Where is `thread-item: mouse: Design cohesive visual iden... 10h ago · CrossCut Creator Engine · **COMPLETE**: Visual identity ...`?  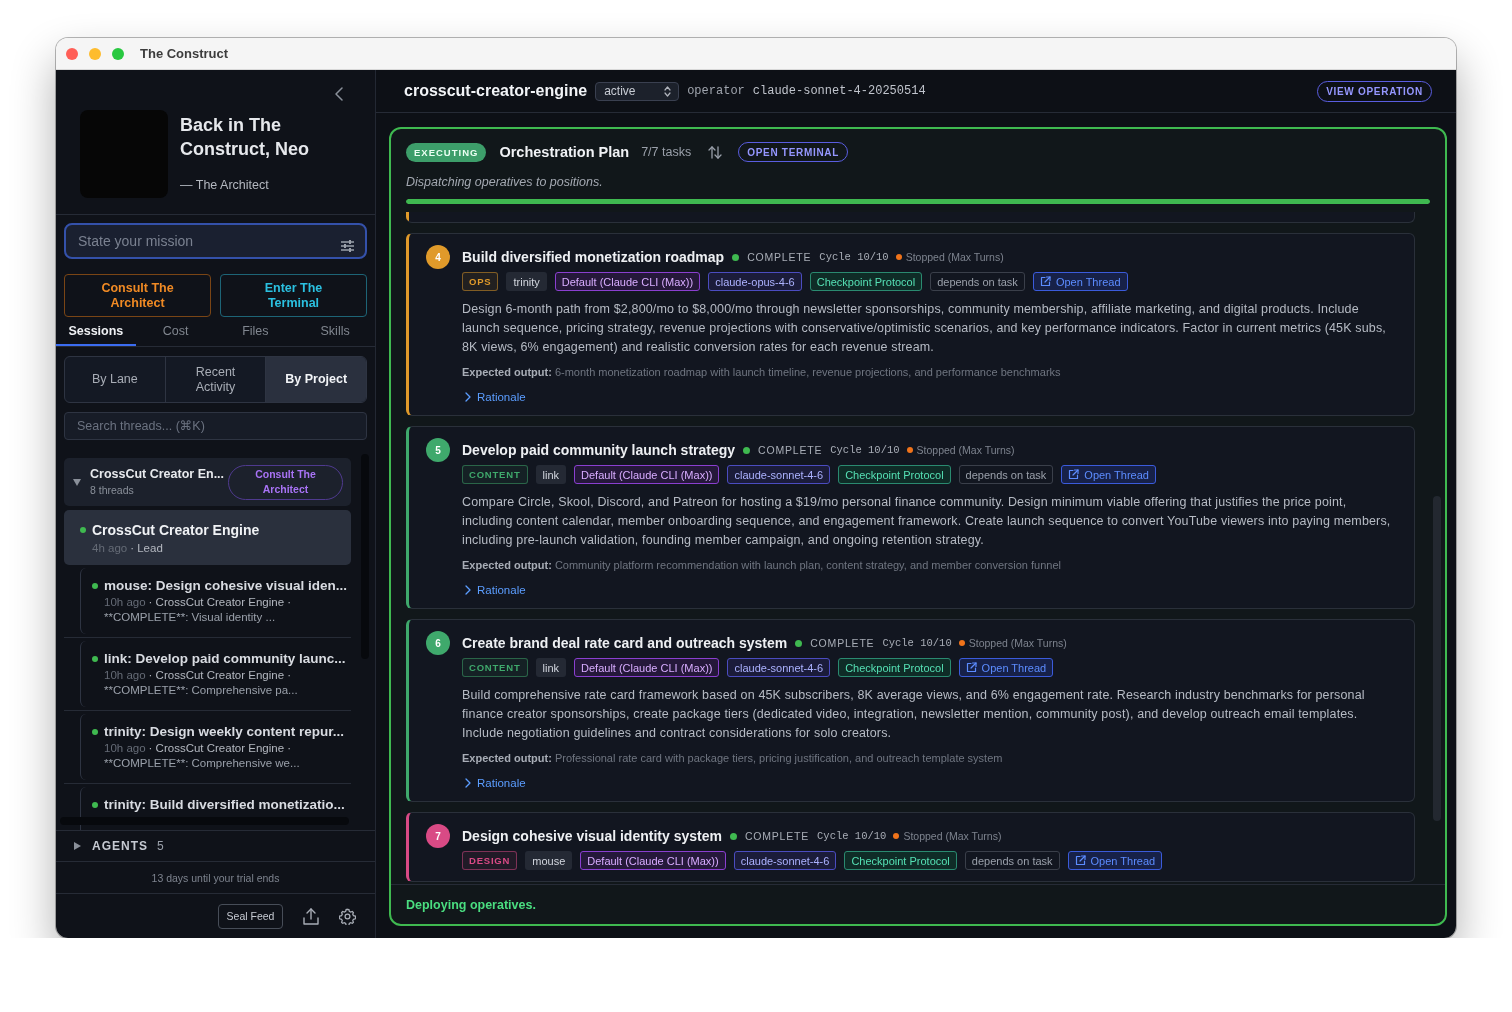 thread-item: mouse: Design cohesive visual iden... 10h ago · CrossCut Creator Engine · **COMPLETE**: Visual identity ... is located at coordinates (207, 601).